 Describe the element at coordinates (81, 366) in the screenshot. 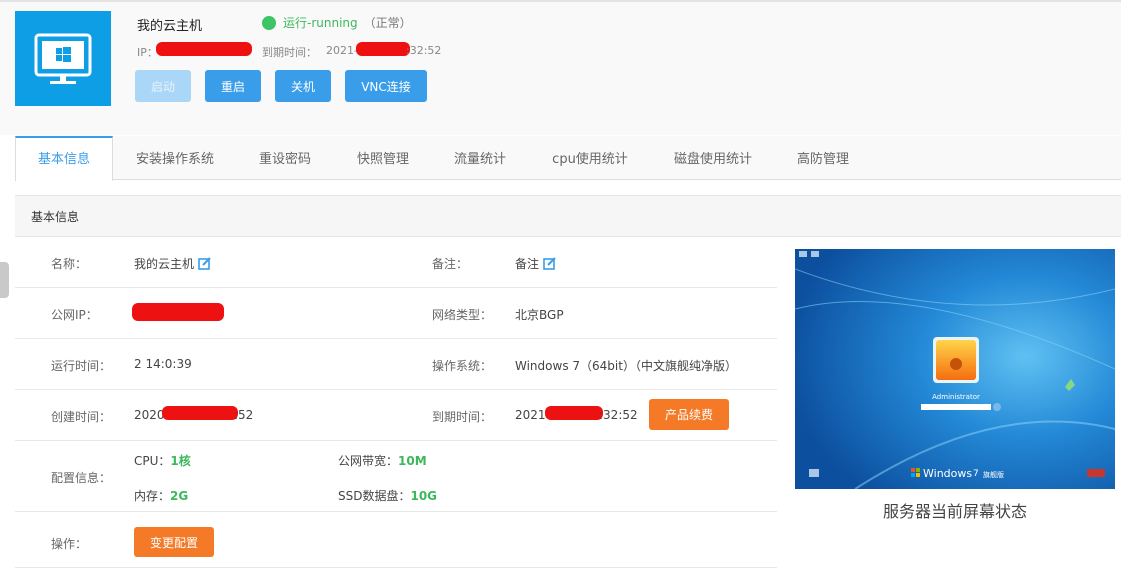

I see `uptime-label: 运行时间：` at that location.